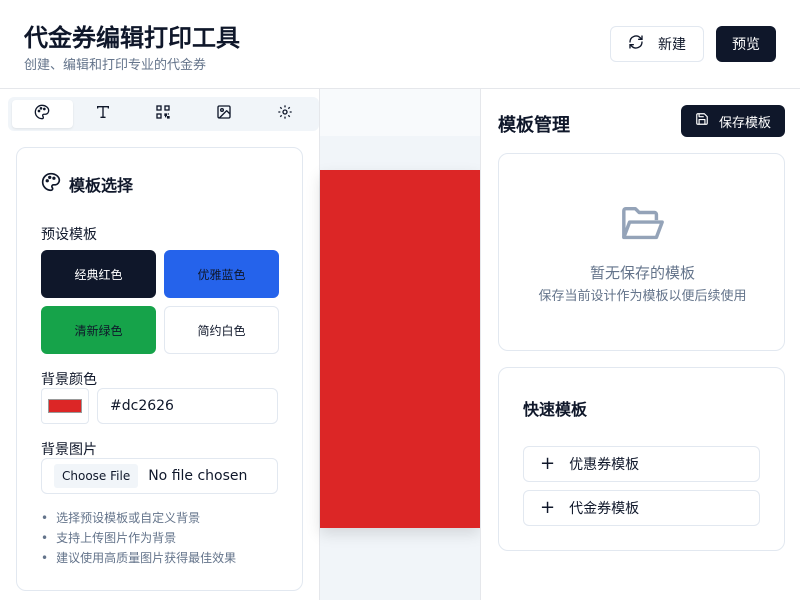 The width and height of the screenshot is (800, 600). Describe the element at coordinates (641, 464) in the screenshot. I see `quick-template-coupon: + 优惠券模板` at that location.